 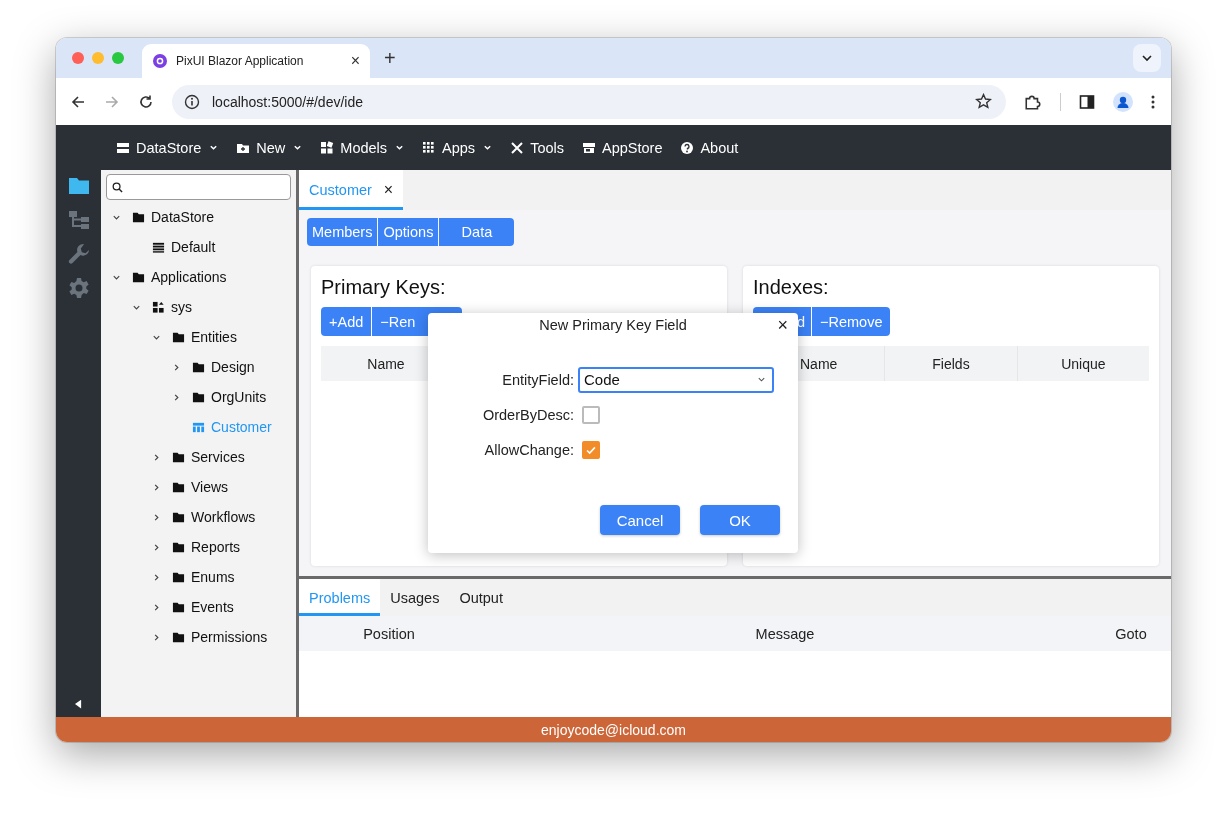 What do you see at coordinates (198, 277) in the screenshot?
I see `tree-item: Applications` at bounding box center [198, 277].